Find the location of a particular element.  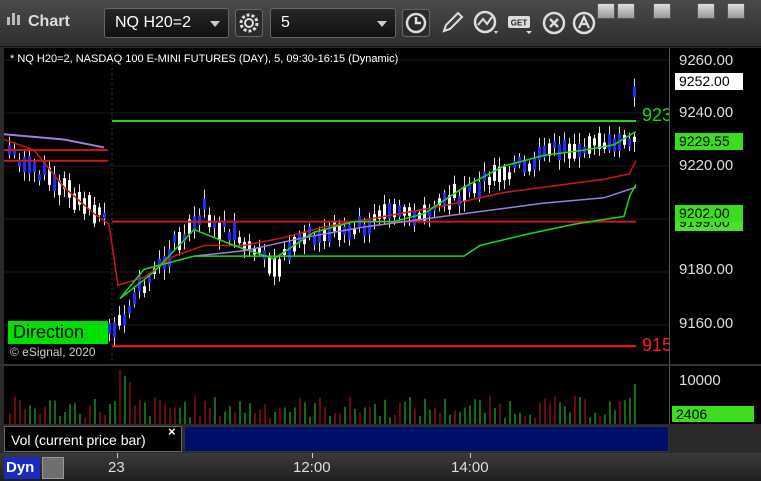

toolbar: Chart NQ H20=2 5 GET is located at coordinates (380, 23).